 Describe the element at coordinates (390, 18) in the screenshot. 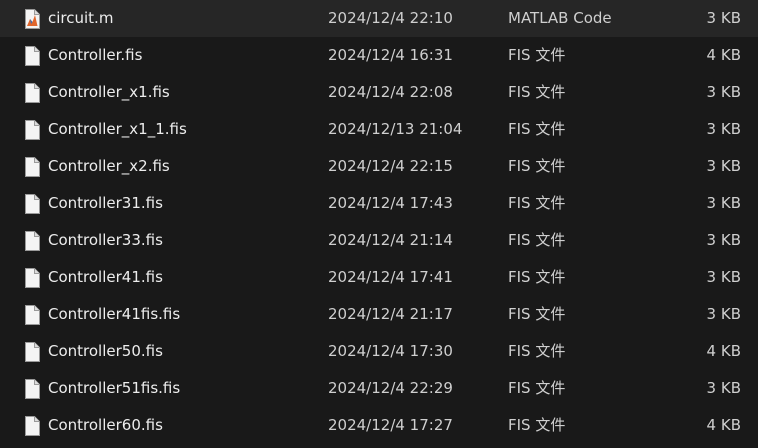

I see `file-date-modified: 2024/12/4 22:10` at that location.